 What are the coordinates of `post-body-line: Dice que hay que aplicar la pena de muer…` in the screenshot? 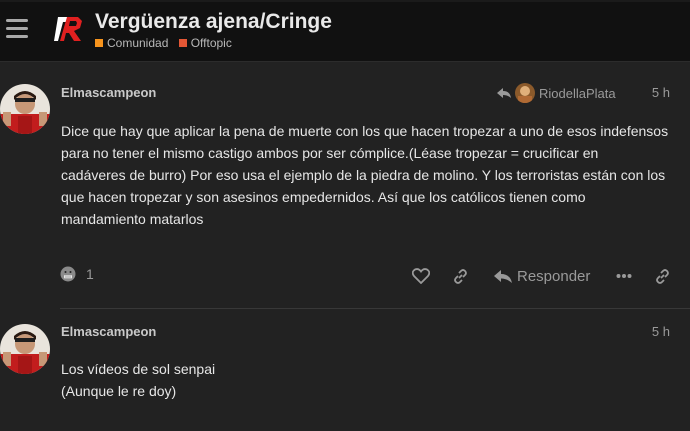 It's located at (365, 131).